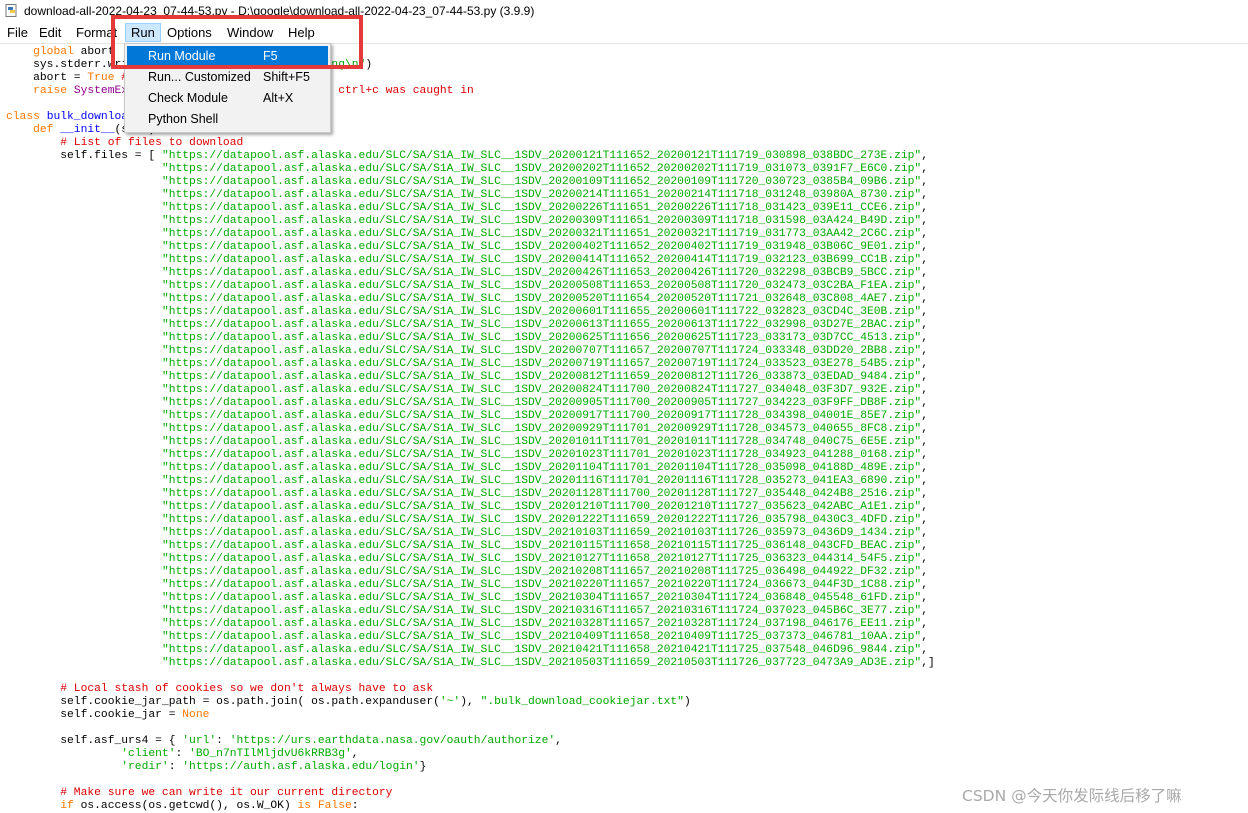 This screenshot has width=1248, height=813. I want to click on menu-format: Format, so click(96, 32).